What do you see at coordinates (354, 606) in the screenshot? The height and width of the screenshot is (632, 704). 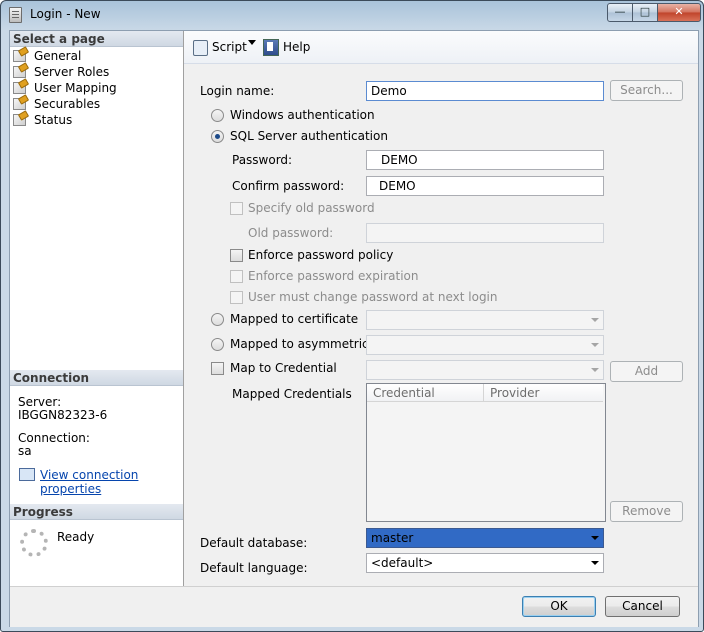 I see `dialog-footer: OK Cancel` at bounding box center [354, 606].